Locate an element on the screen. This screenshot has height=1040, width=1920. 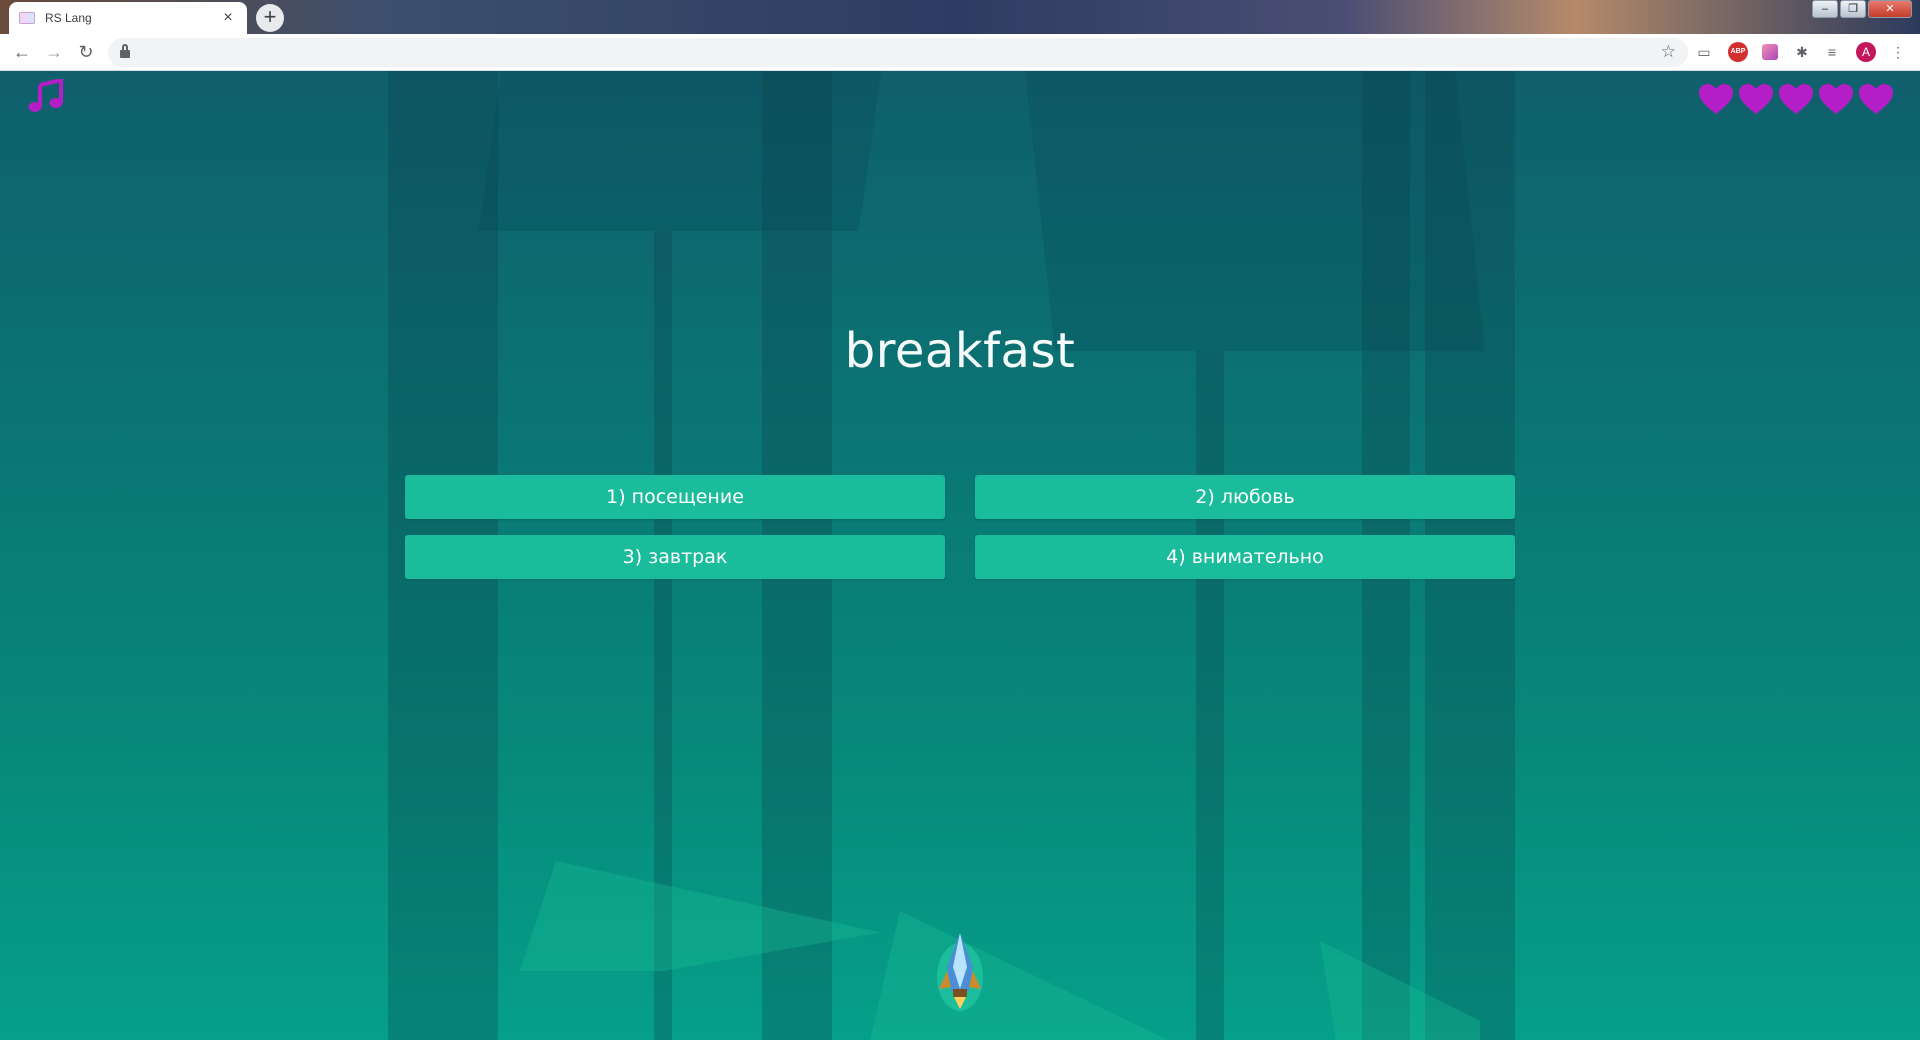
rocket-icon is located at coordinates (960, 972).